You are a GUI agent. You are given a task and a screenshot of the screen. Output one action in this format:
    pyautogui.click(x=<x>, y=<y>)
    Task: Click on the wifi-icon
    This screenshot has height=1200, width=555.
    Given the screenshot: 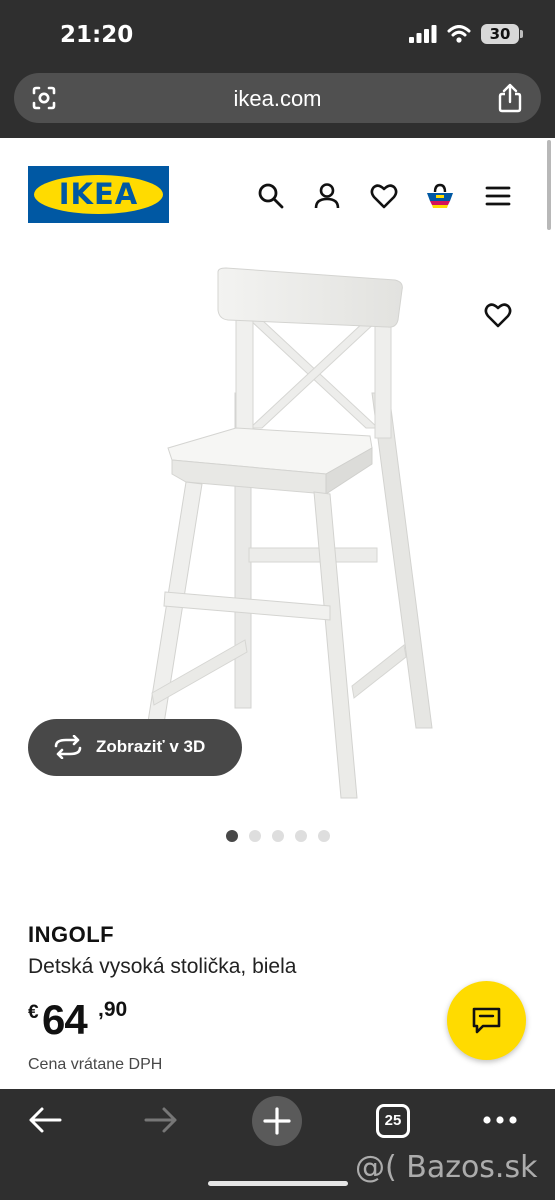 What is the action you would take?
    pyautogui.click(x=459, y=34)
    